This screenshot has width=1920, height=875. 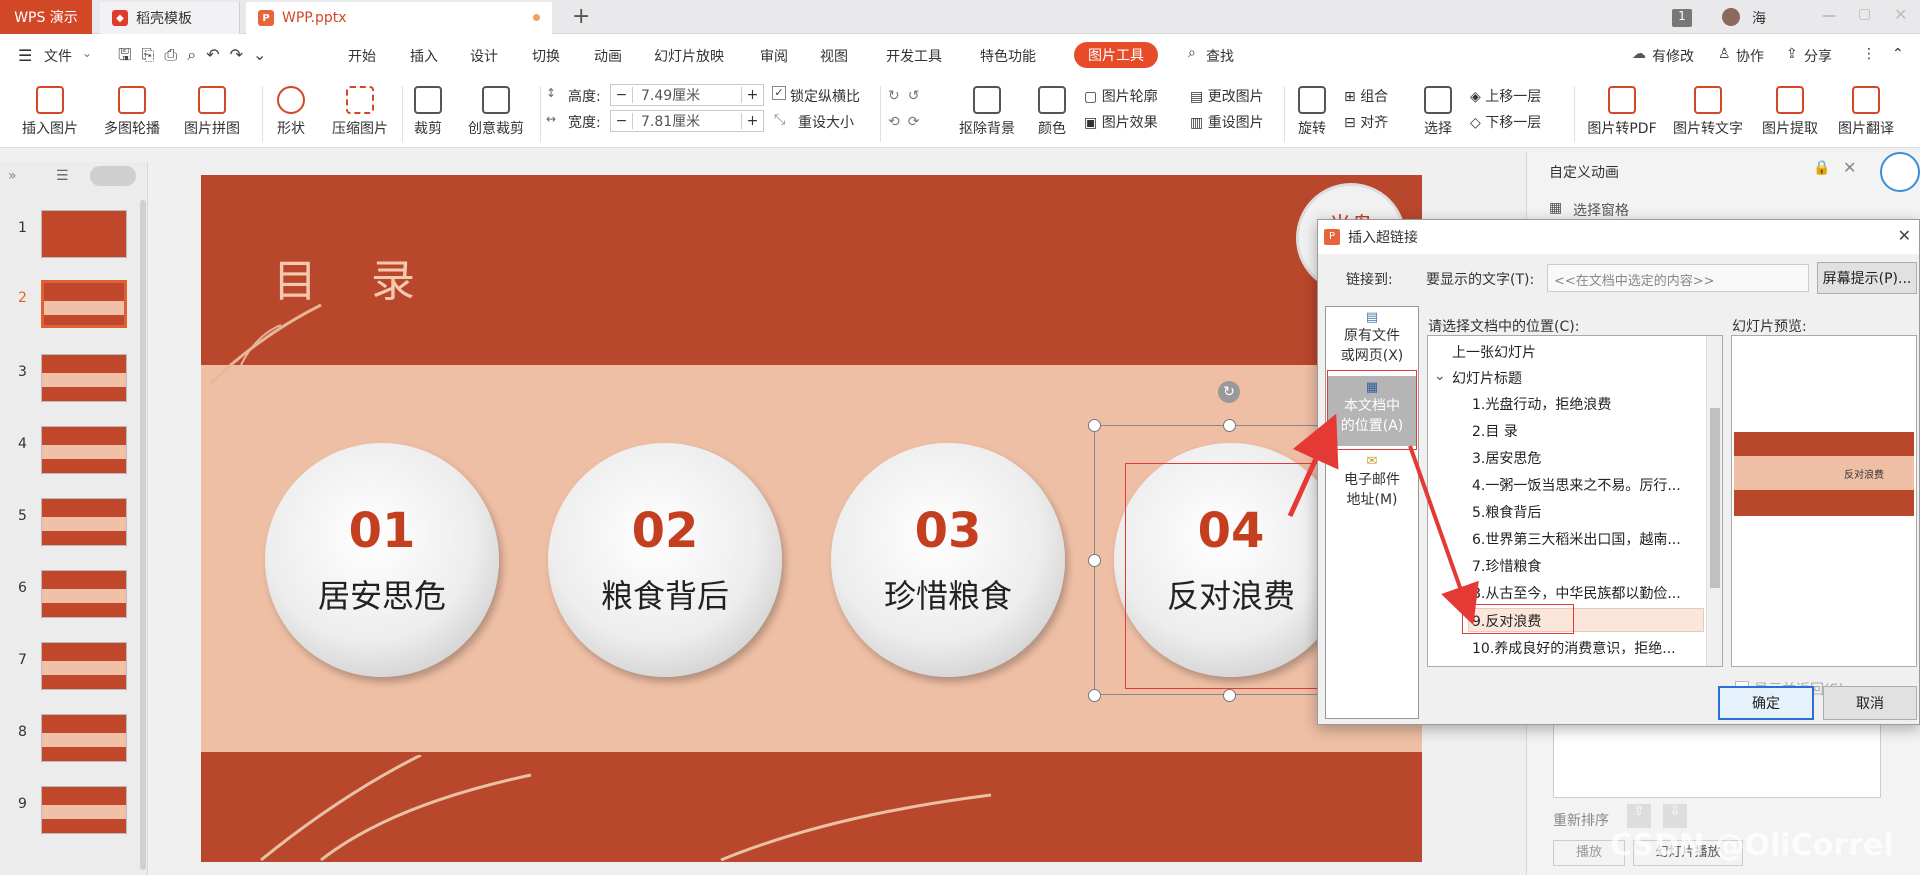 What do you see at coordinates (1227, 96) in the screenshot?
I see `change-picture-button: ▤ 更改图片` at bounding box center [1227, 96].